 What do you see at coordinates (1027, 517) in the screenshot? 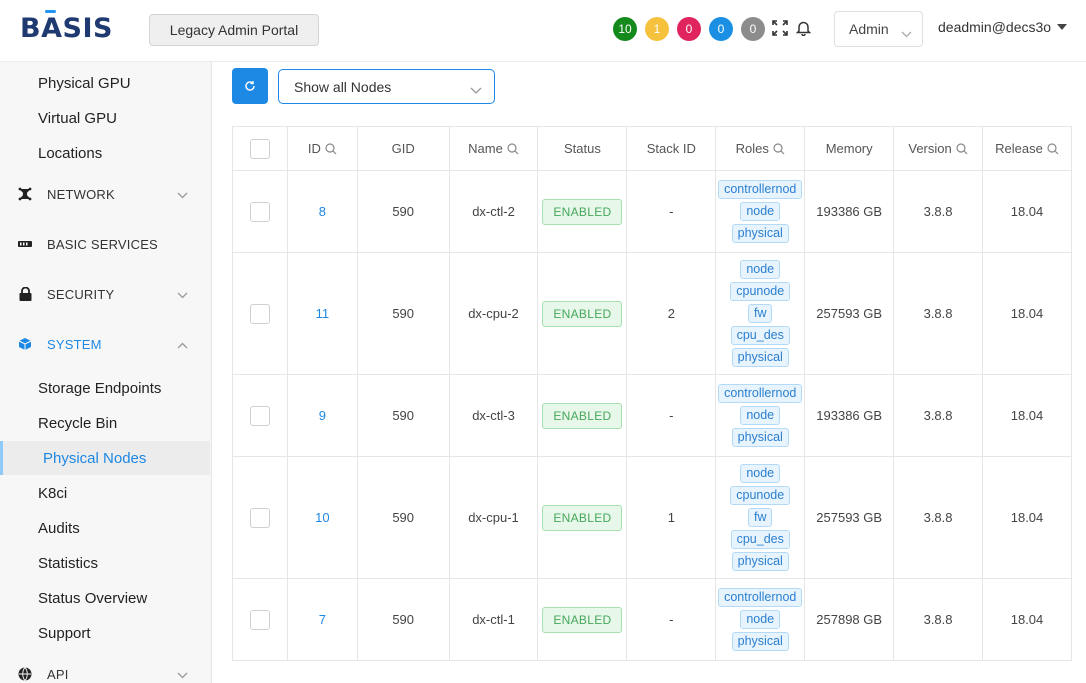
I see `cell-release: 18.04` at bounding box center [1027, 517].